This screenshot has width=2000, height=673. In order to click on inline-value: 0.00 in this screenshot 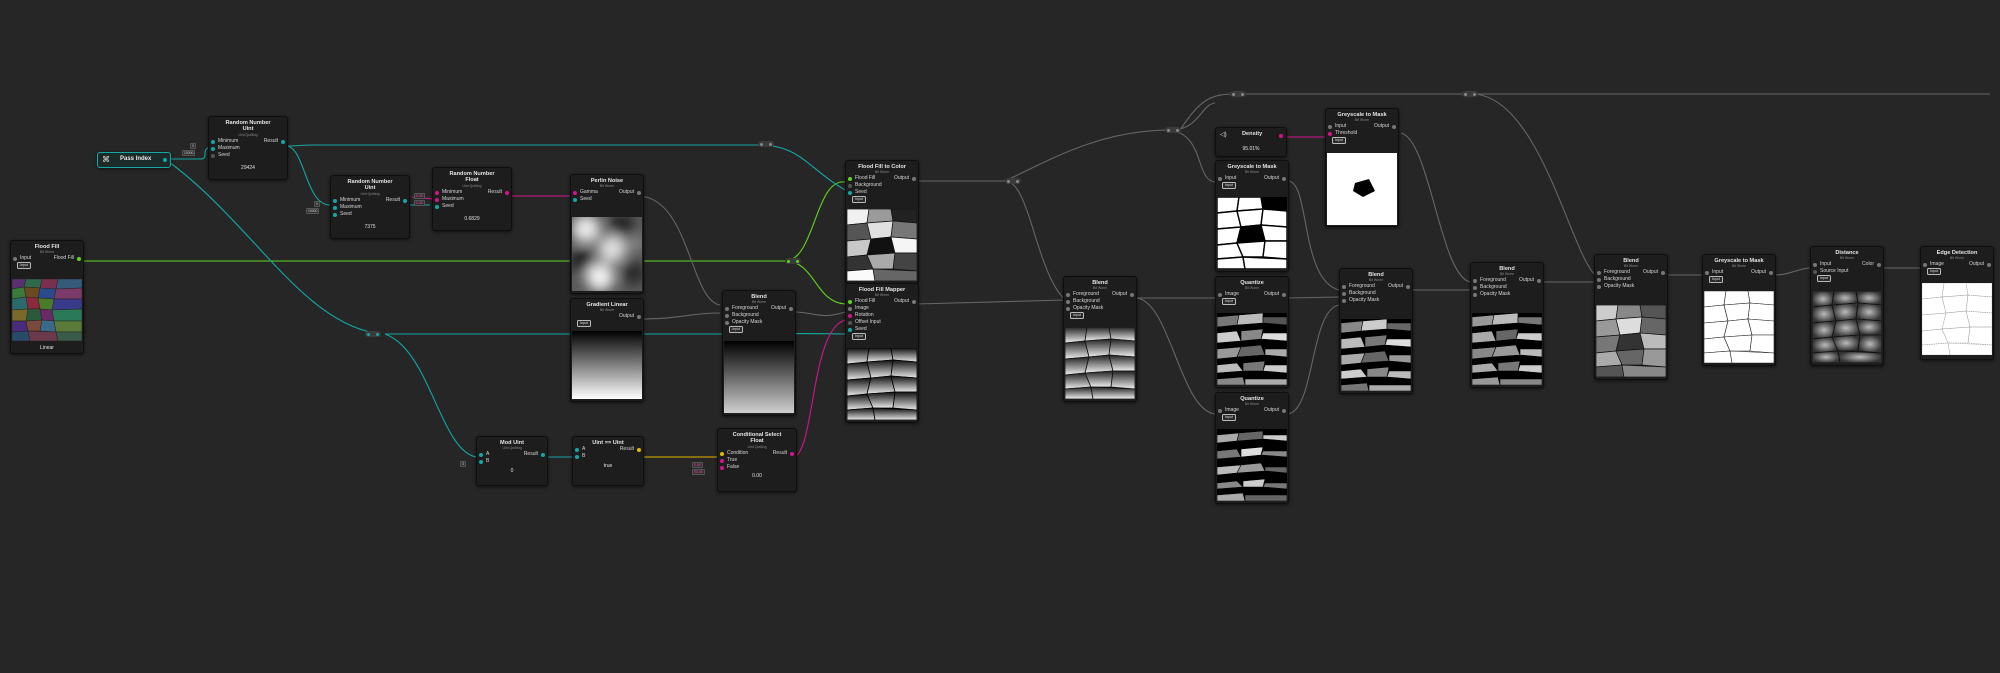, I will do `click(697, 465)`.